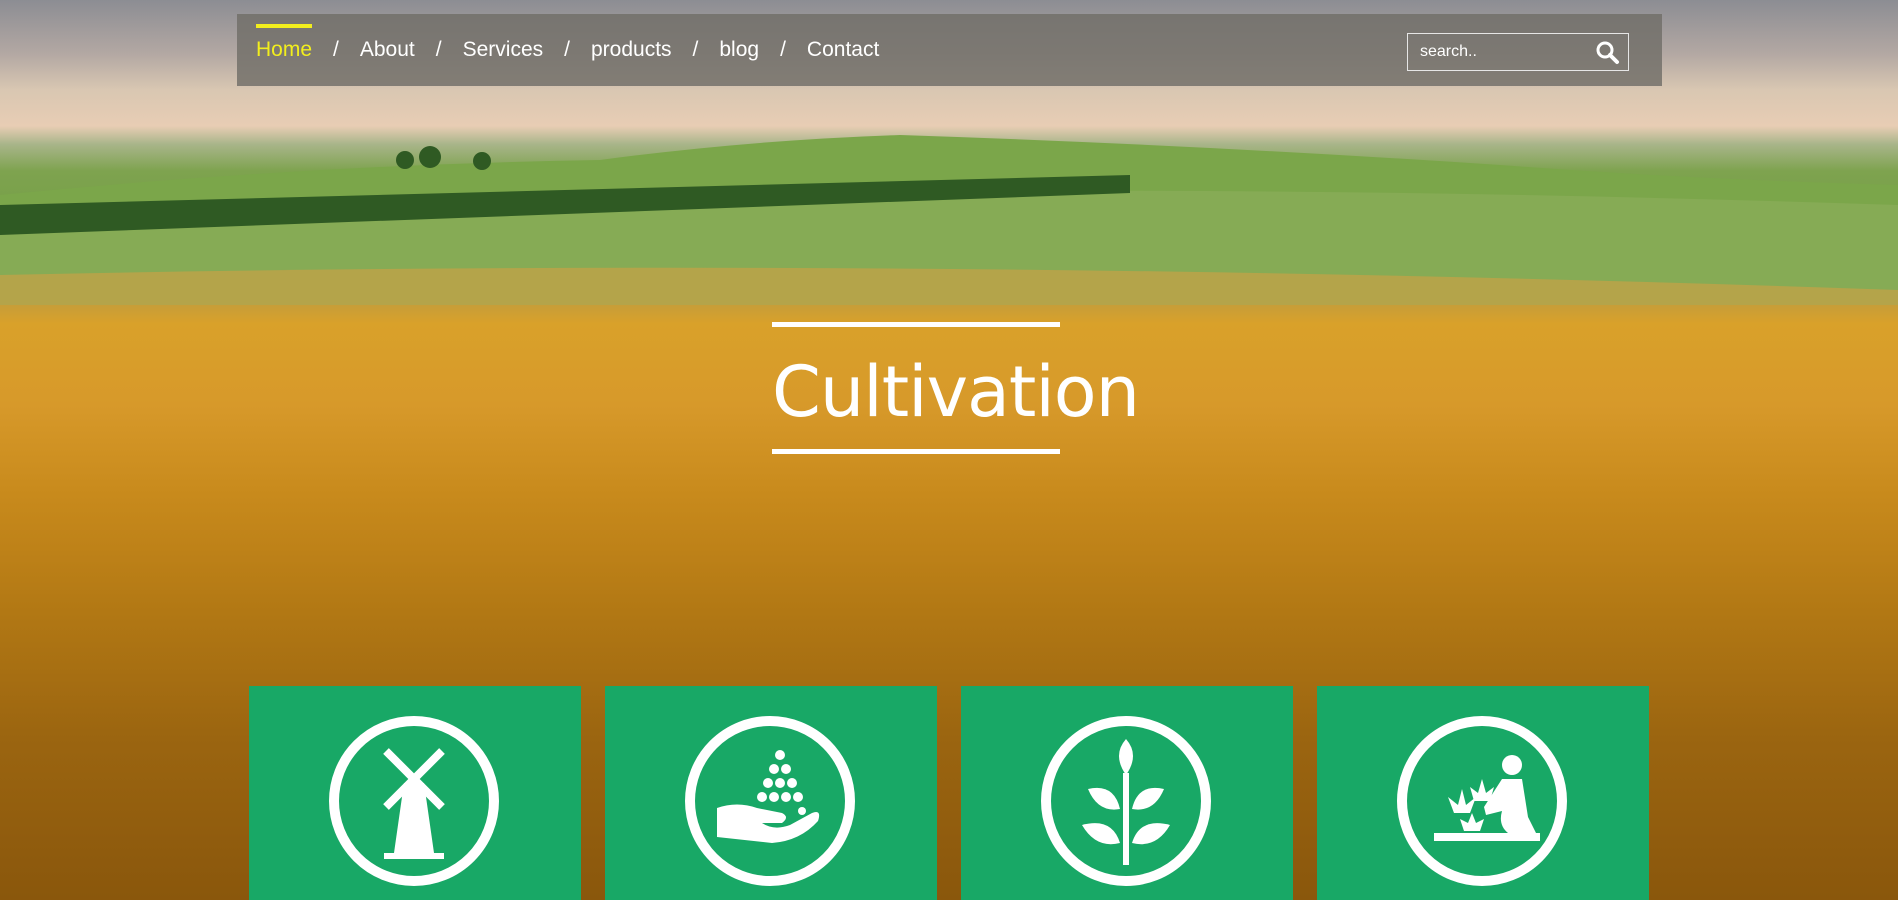 This screenshot has height=900, width=1898. I want to click on nav-products-link: products, so click(631, 50).